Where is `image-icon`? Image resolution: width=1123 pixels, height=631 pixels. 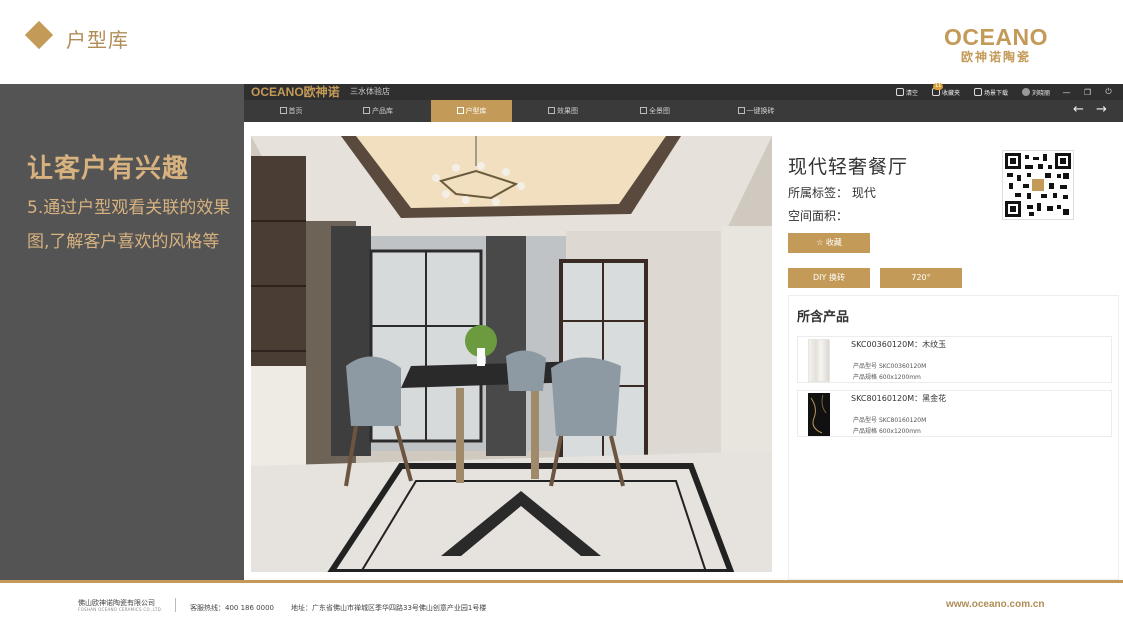 image-icon is located at coordinates (551, 110).